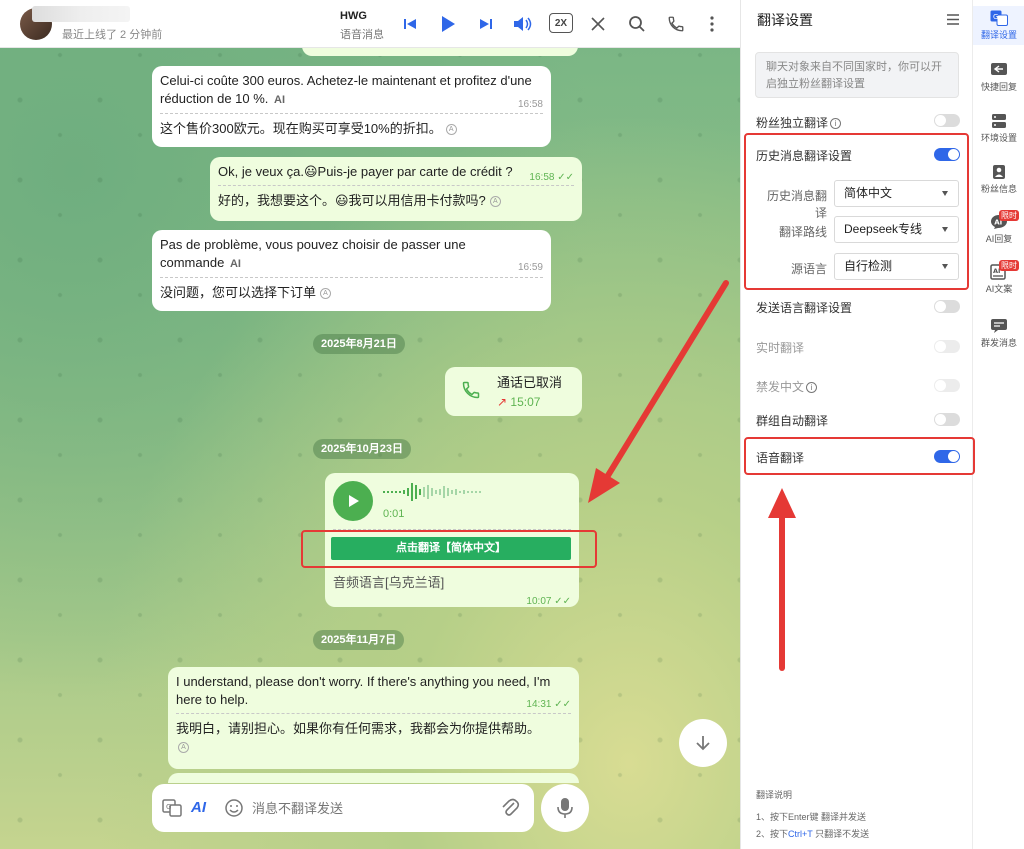 The image size is (1024, 849). Describe the element at coordinates (857, 75) in the screenshot. I see `independent-translation-notice: 聊天对象来自不同国家时，你可以开启独立粉丝翻译设置` at that location.